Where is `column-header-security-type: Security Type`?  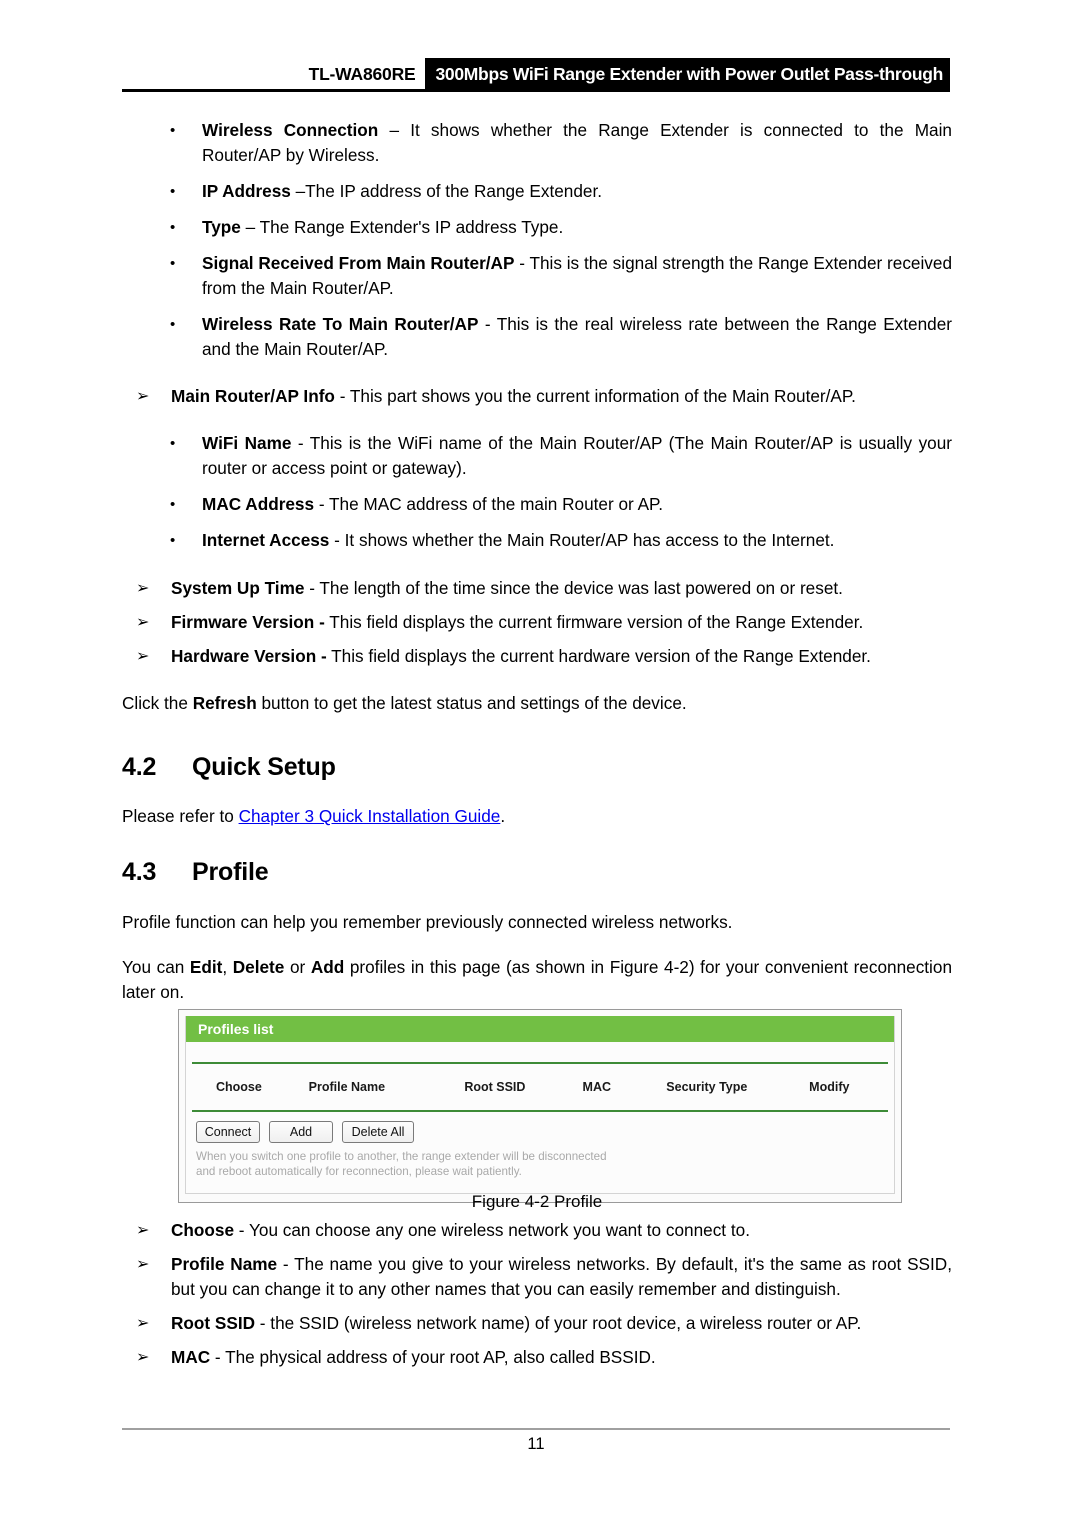
column-header-security-type: Security Type is located at coordinates (707, 1087).